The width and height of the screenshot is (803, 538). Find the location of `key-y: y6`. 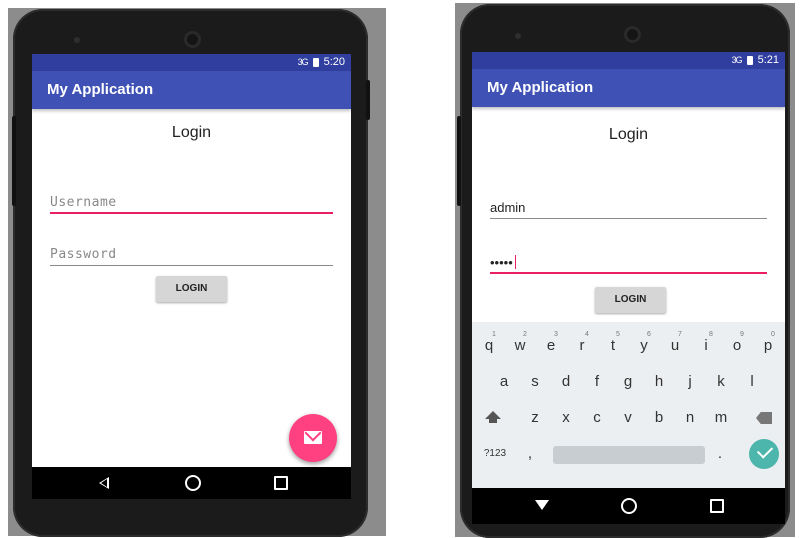

key-y: y6 is located at coordinates (644, 346).